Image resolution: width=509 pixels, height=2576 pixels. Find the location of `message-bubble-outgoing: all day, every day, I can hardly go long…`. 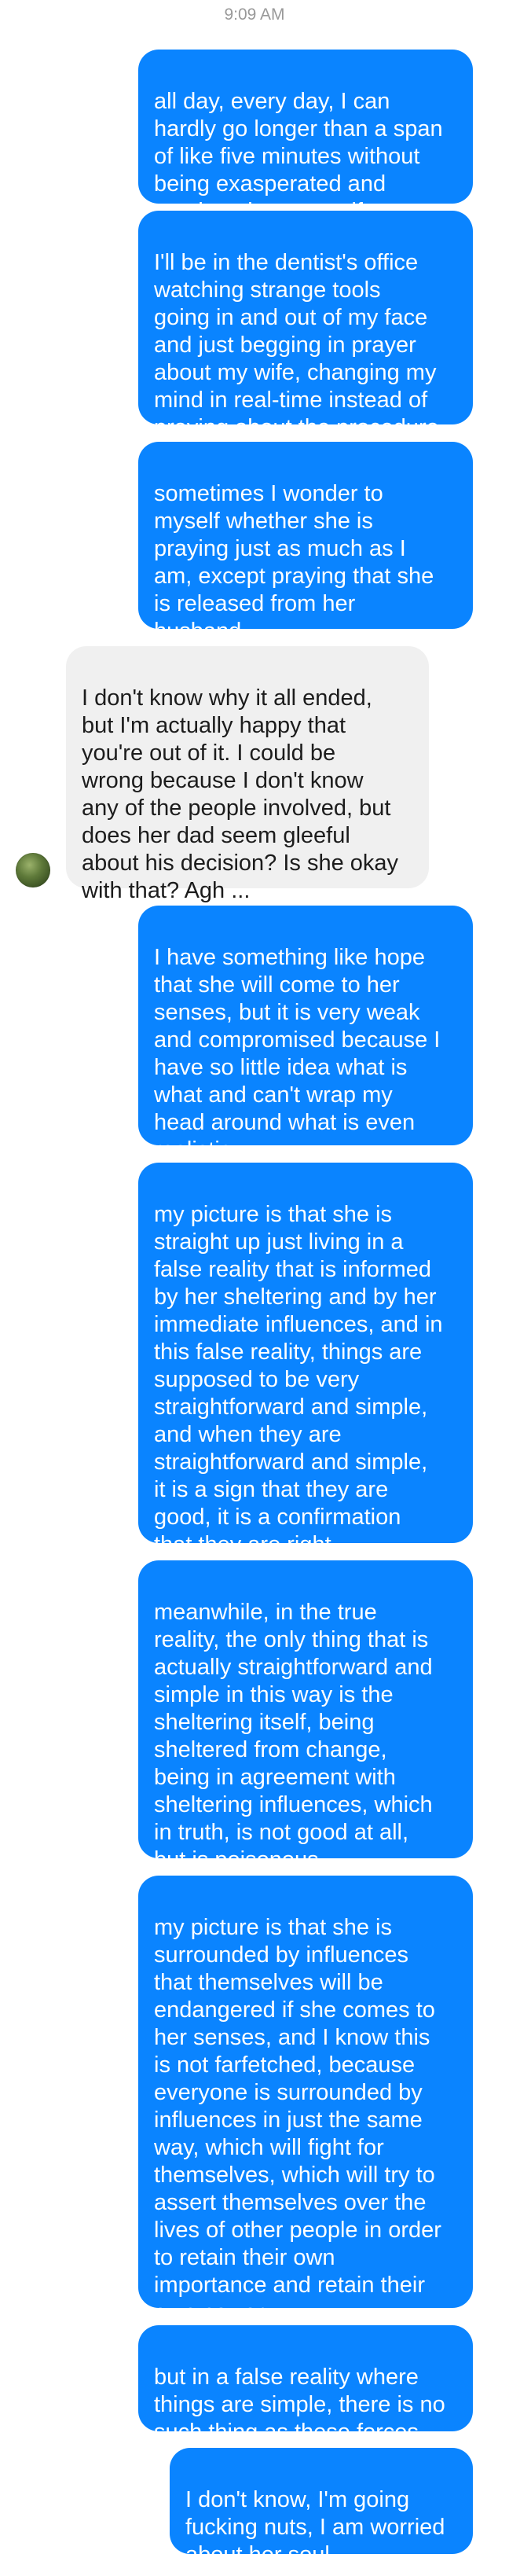

message-bubble-outgoing: all day, every day, I can hardly go long… is located at coordinates (306, 137).